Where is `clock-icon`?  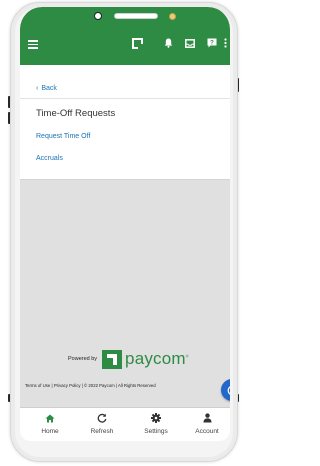
clock-icon is located at coordinates (228, 390).